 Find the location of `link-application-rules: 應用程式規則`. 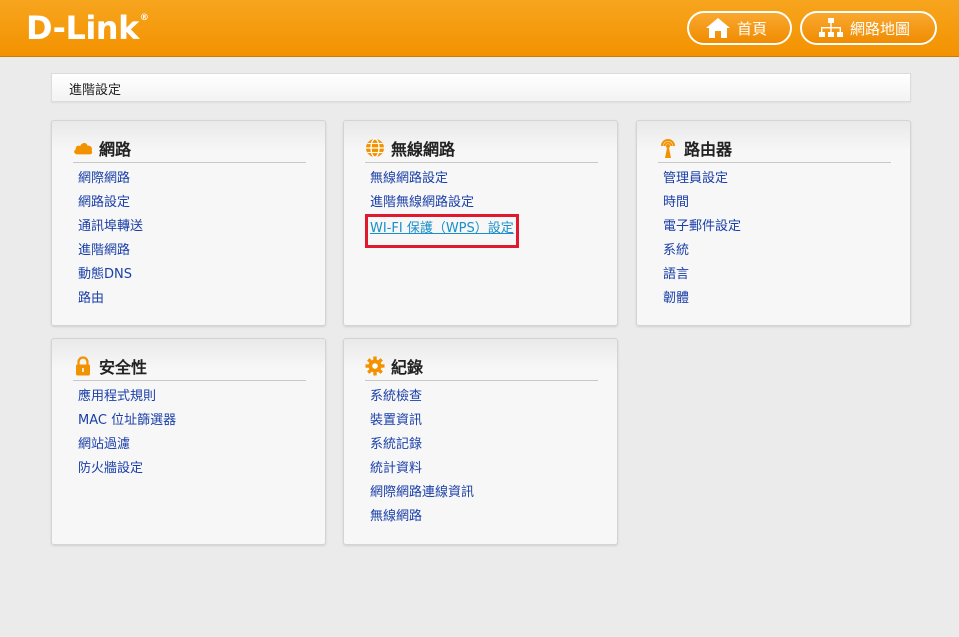

link-application-rules: 應用程式規則 is located at coordinates (127, 399).